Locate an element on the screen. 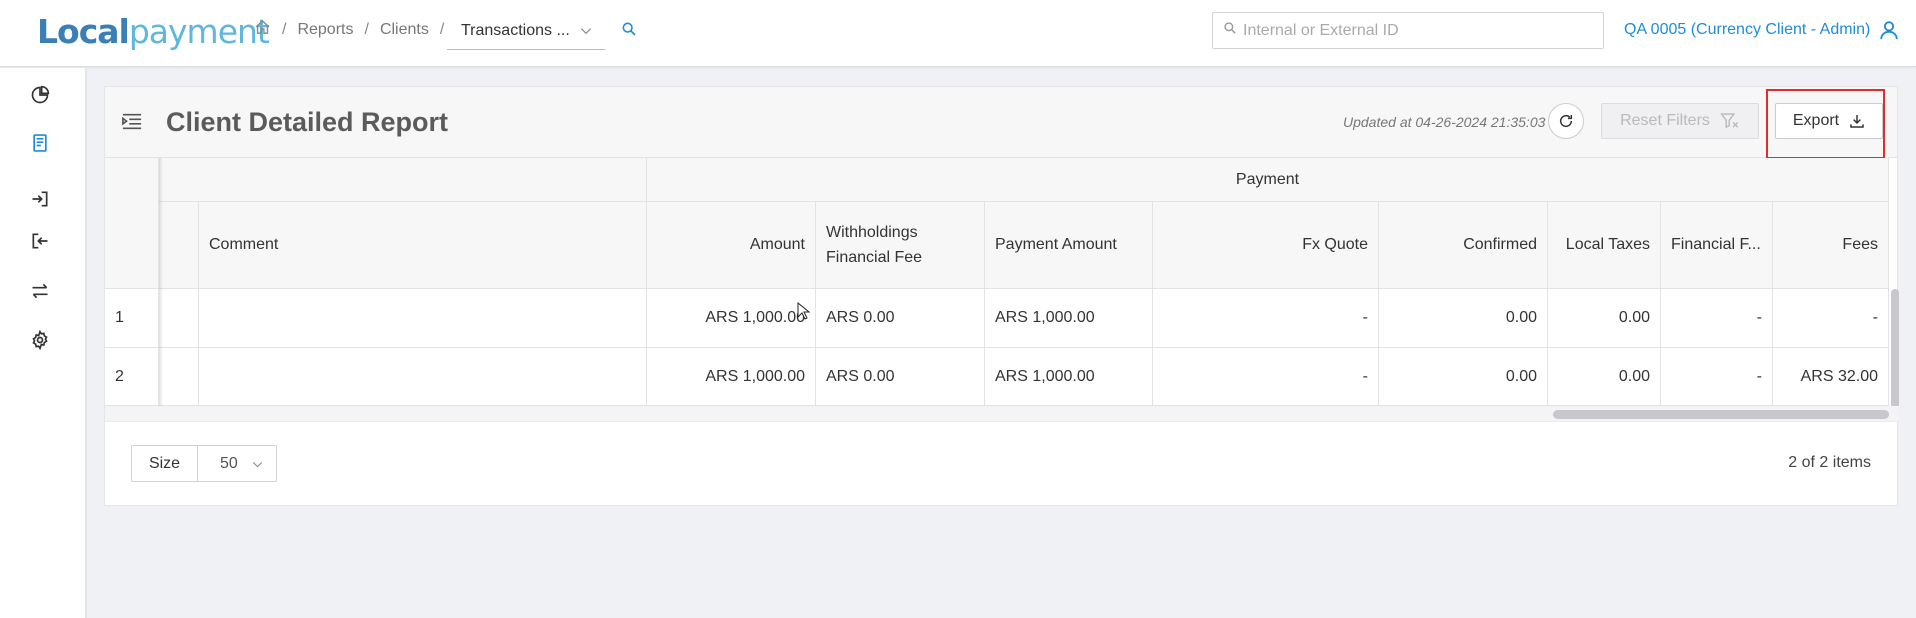 The height and width of the screenshot is (618, 1916). filter-clear-icon is located at coordinates (1729, 121).